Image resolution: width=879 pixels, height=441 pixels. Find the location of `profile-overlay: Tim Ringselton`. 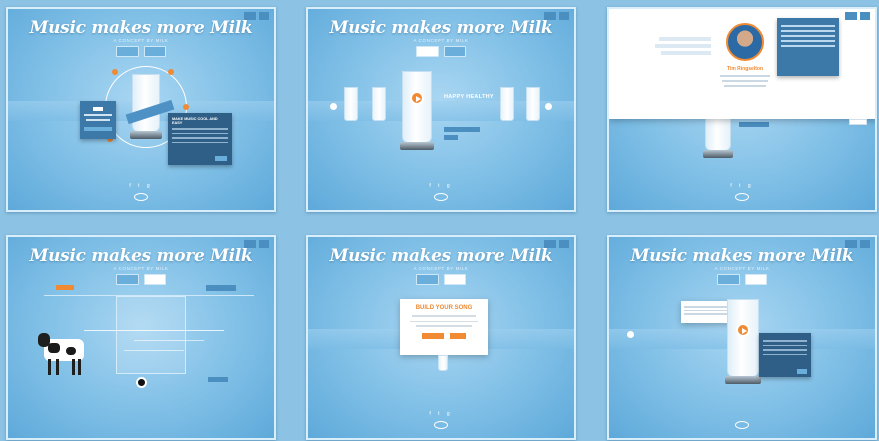

profile-overlay: Tim Ringselton is located at coordinates (742, 67).